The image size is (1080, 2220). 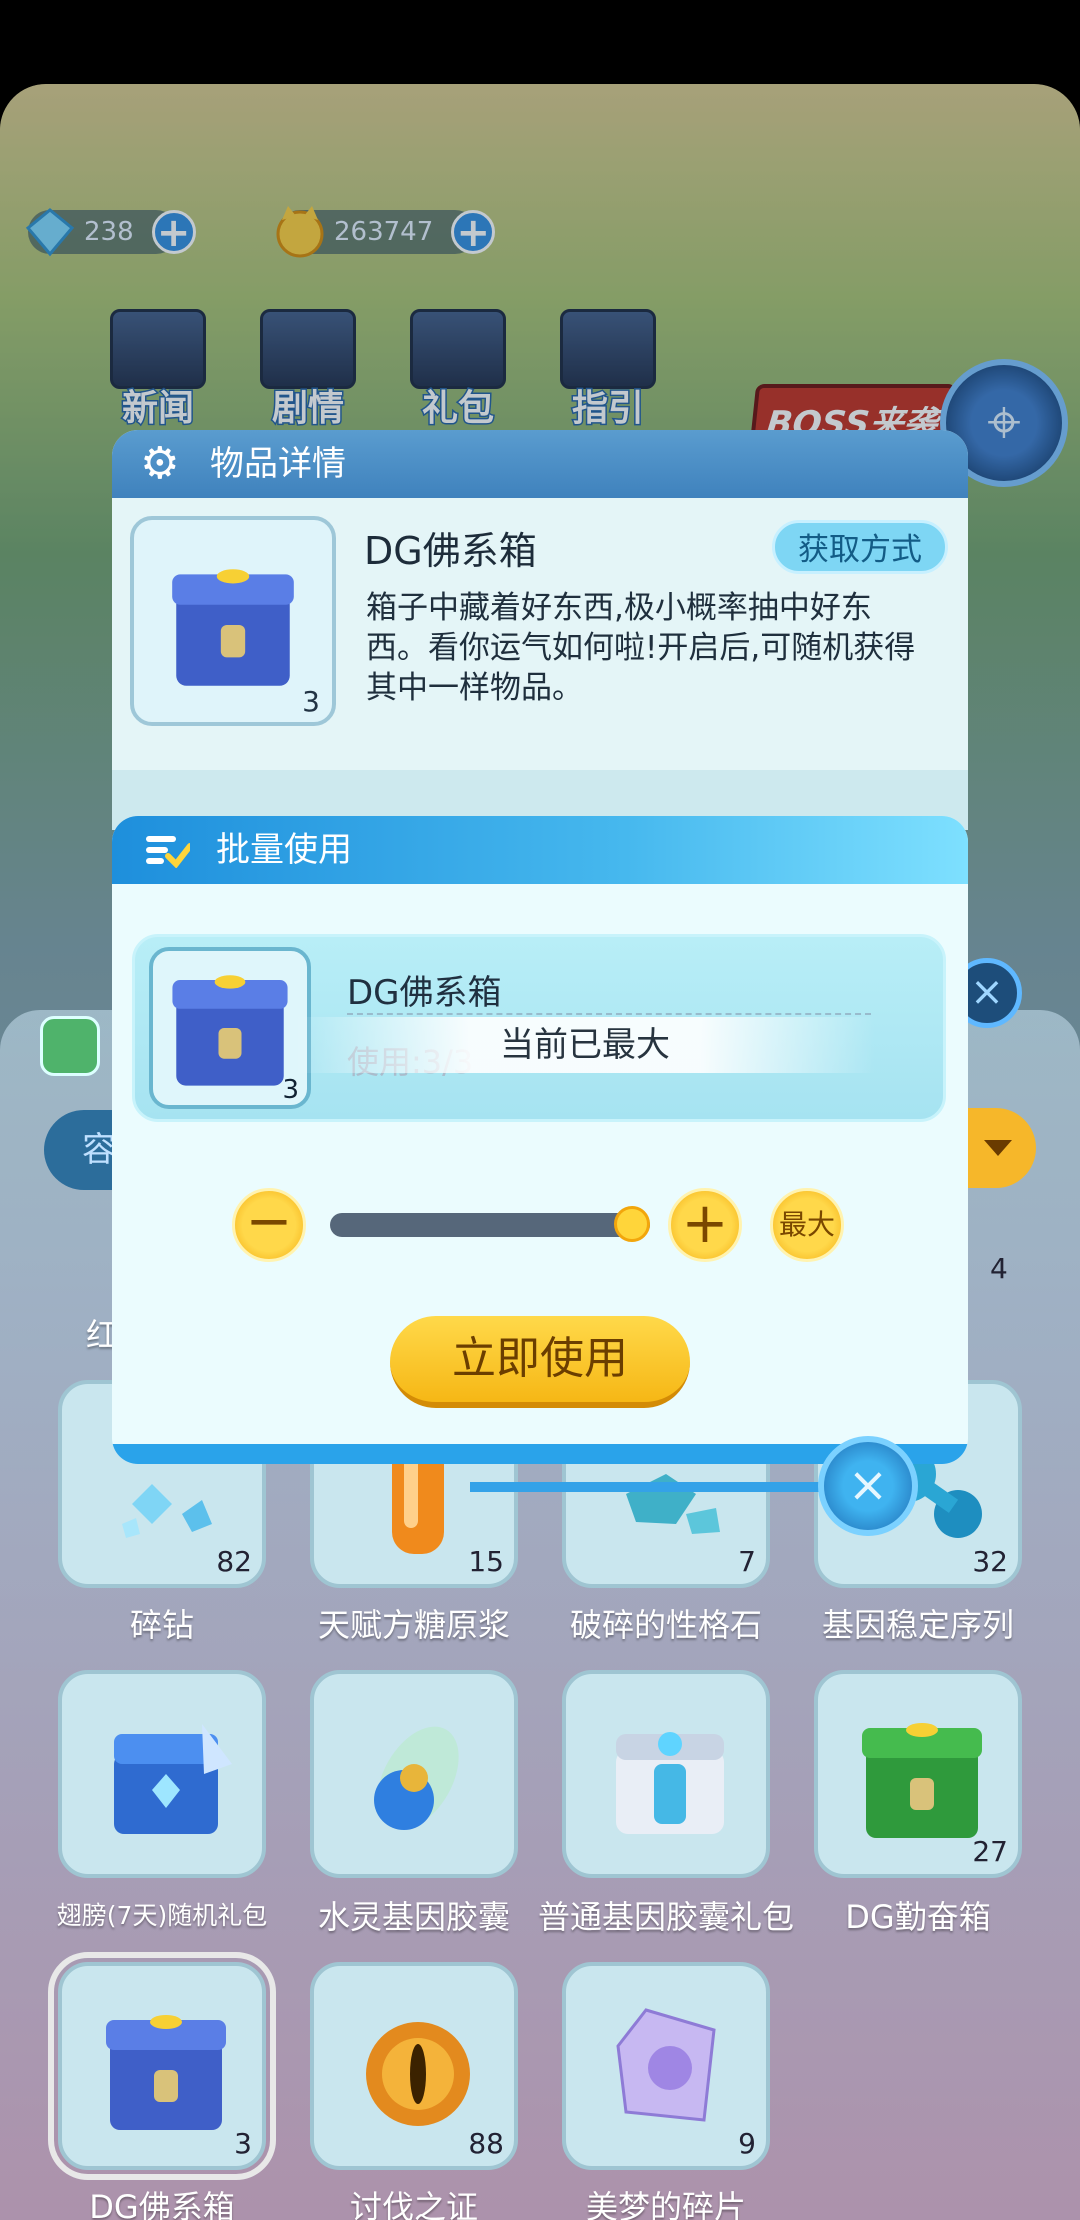 I want to click on inventory-item: 88, so click(x=414, y=2066).